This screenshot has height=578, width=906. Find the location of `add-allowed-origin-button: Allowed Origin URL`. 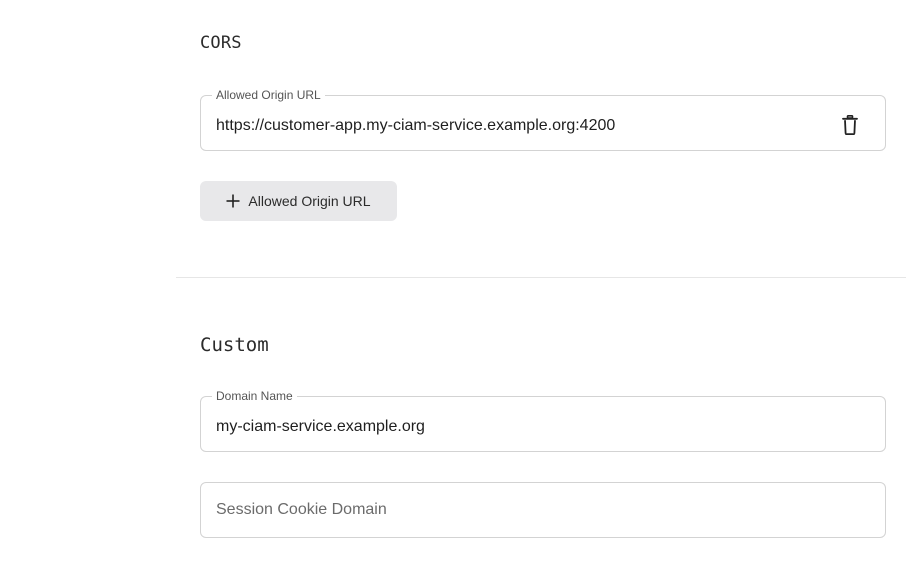

add-allowed-origin-button: Allowed Origin URL is located at coordinates (298, 201).